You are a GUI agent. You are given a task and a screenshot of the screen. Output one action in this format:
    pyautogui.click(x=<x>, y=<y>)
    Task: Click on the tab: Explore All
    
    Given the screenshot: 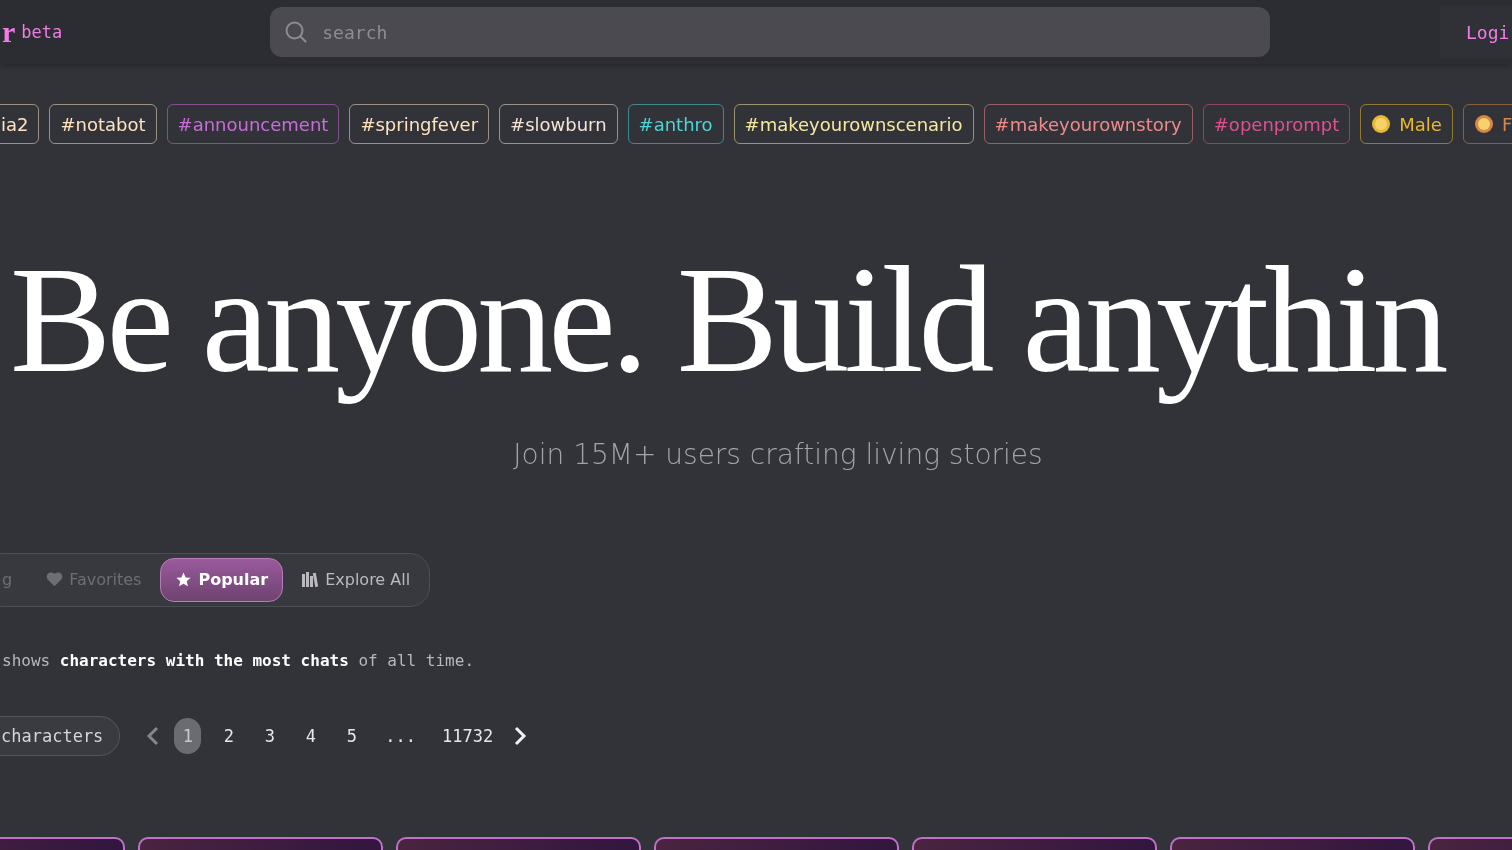 What is the action you would take?
    pyautogui.click(x=356, y=579)
    